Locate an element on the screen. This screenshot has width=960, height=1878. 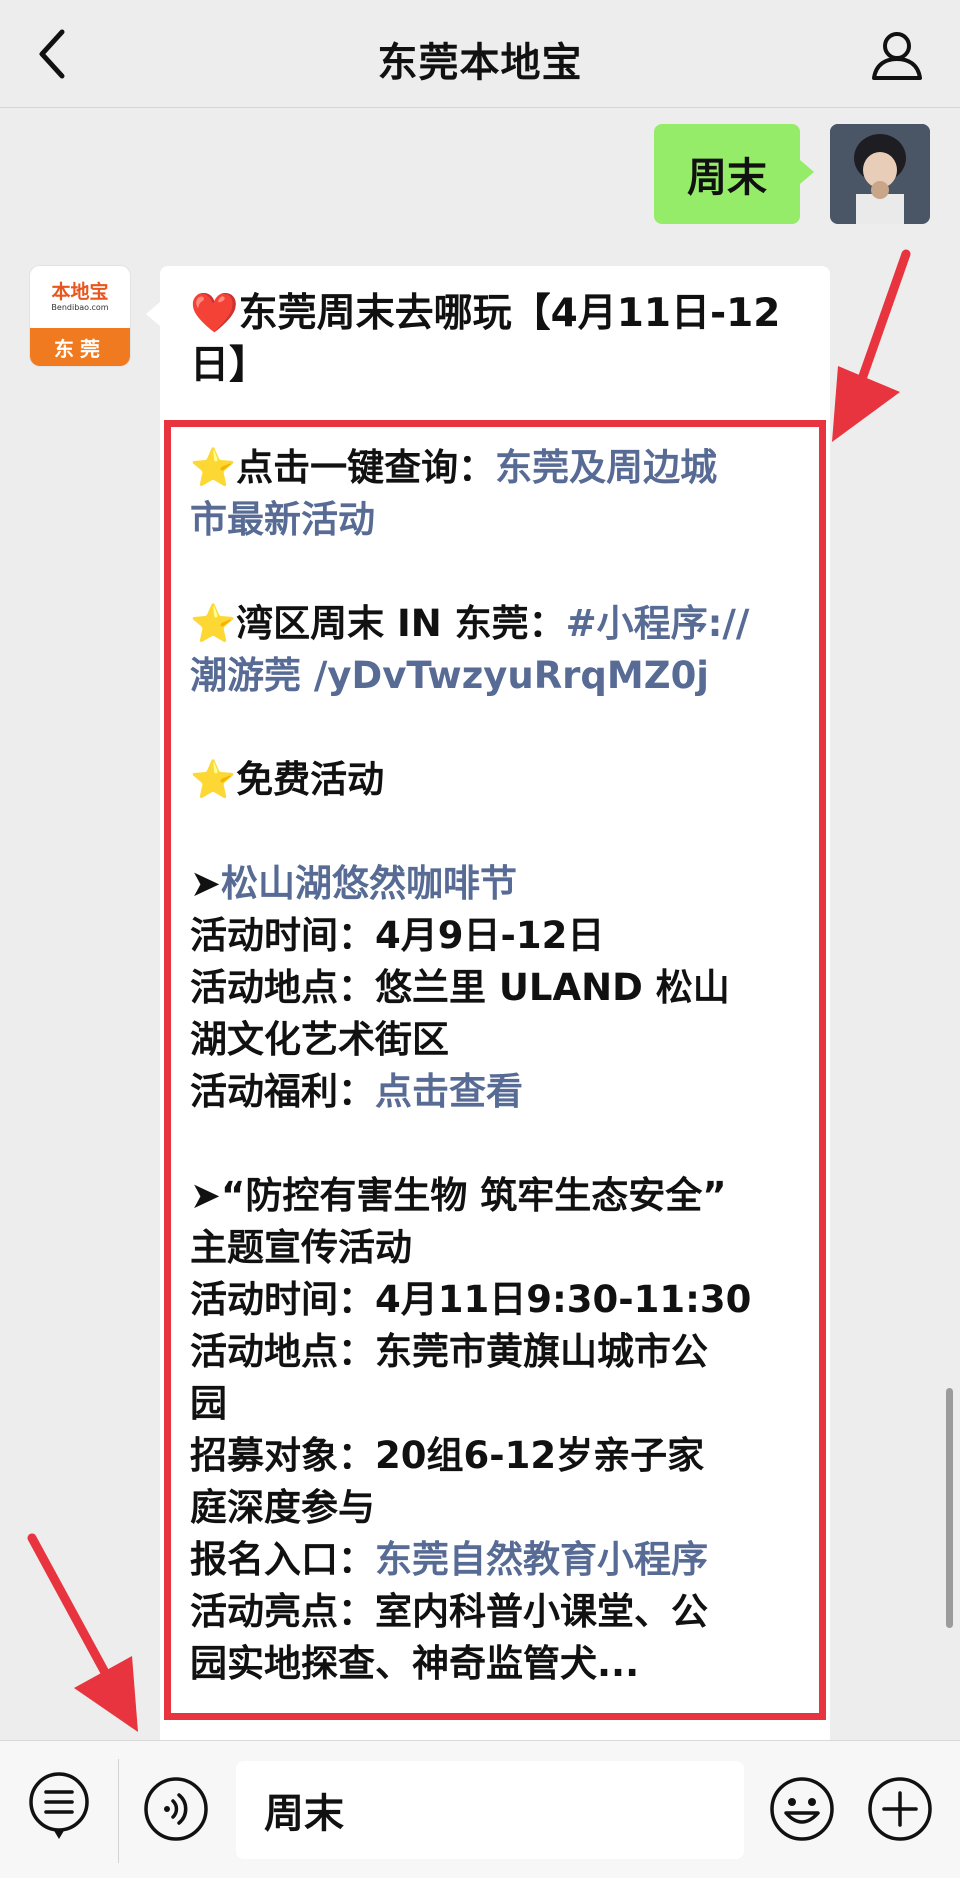
event-title: ➤松山湖悠然咖啡节 is located at coordinates (500, 884).